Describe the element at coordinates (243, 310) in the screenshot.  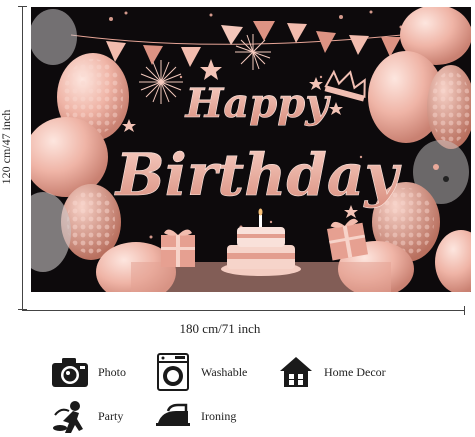
I see `width-dimension-line` at that location.